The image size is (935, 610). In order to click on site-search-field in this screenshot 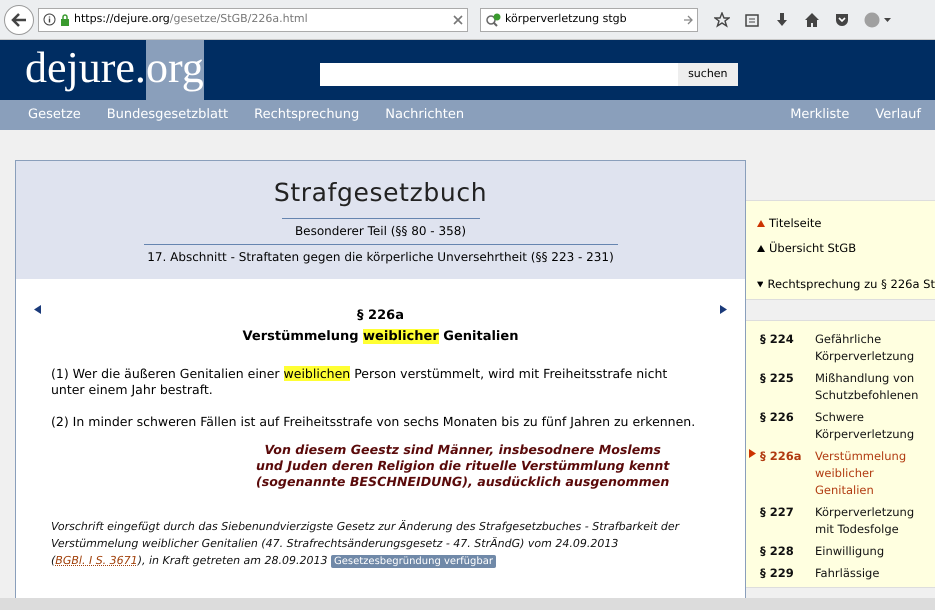, I will do `click(499, 74)`.